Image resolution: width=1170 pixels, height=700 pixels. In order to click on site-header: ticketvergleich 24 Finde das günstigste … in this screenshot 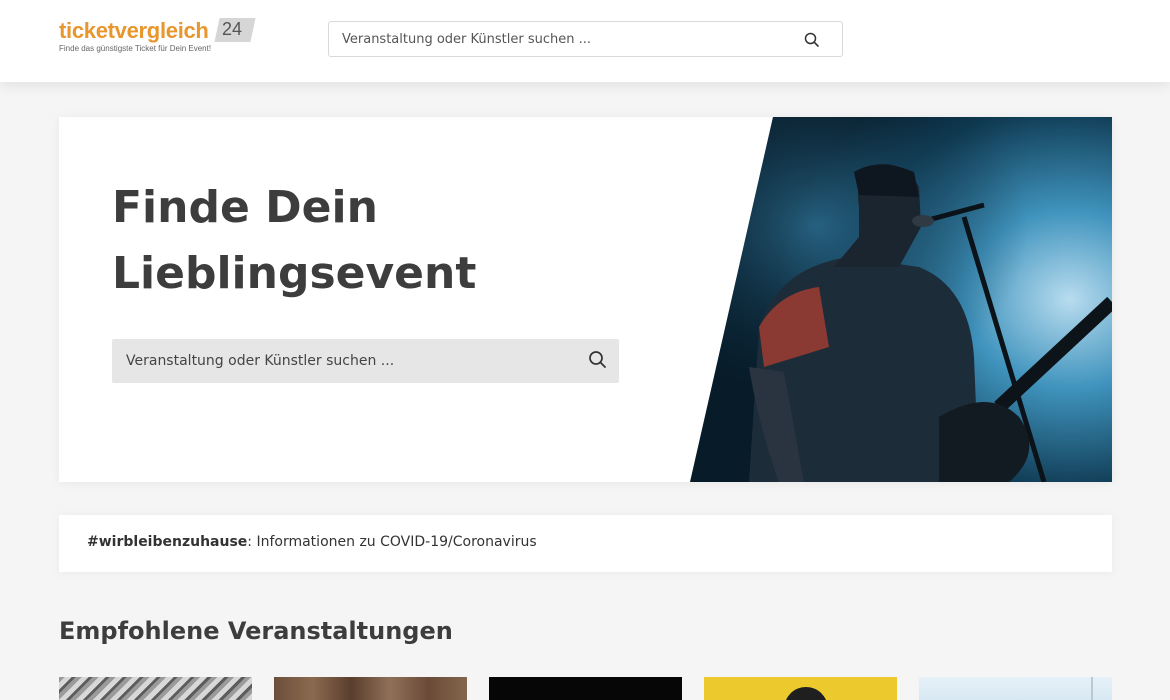, I will do `click(585, 41)`.